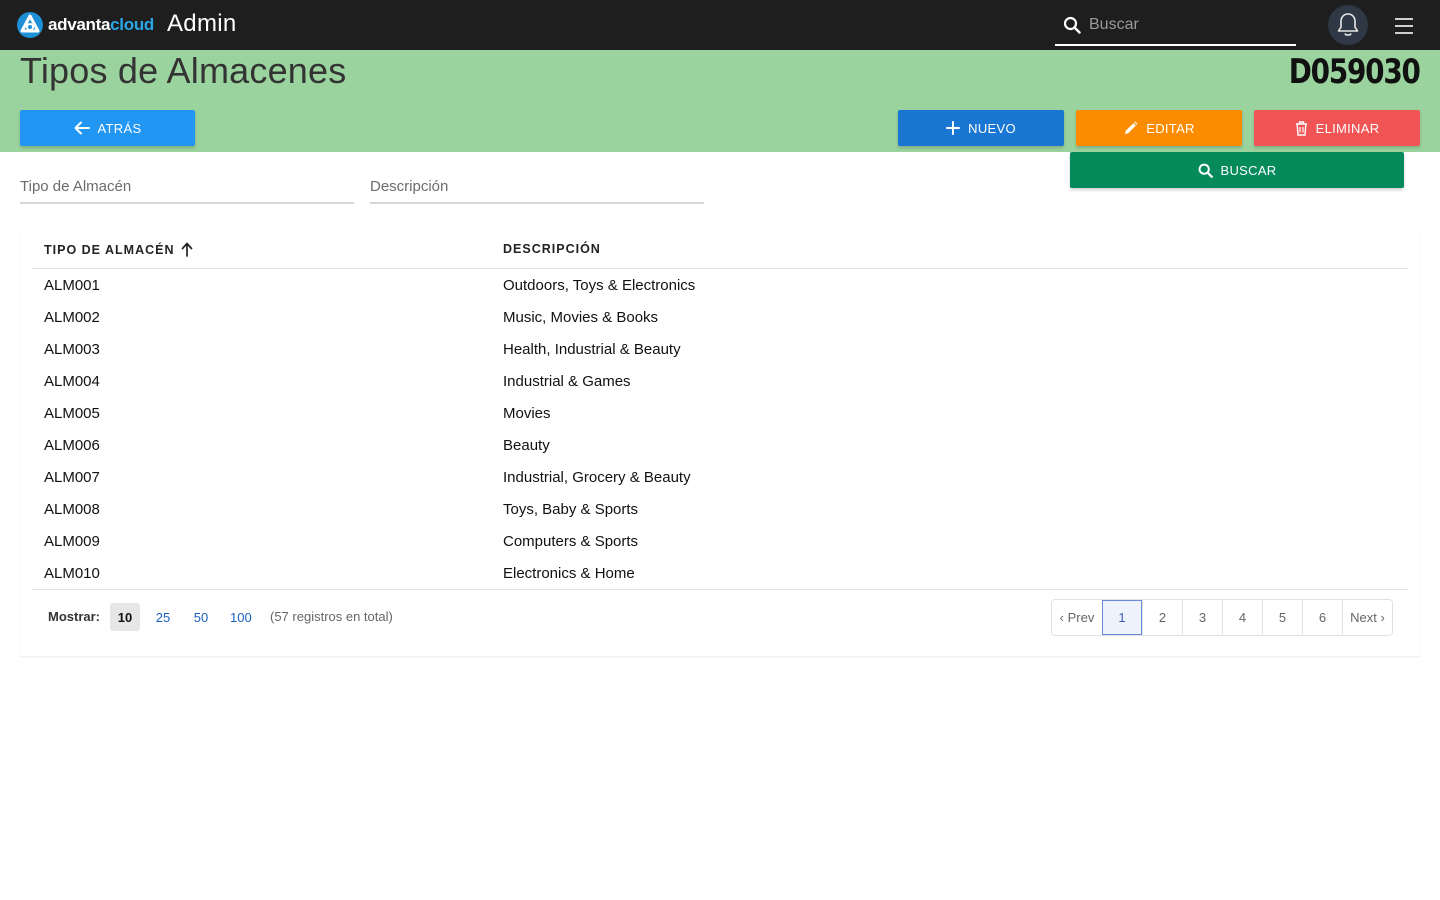  I want to click on cell-descripcion: Beauty, so click(526, 445).